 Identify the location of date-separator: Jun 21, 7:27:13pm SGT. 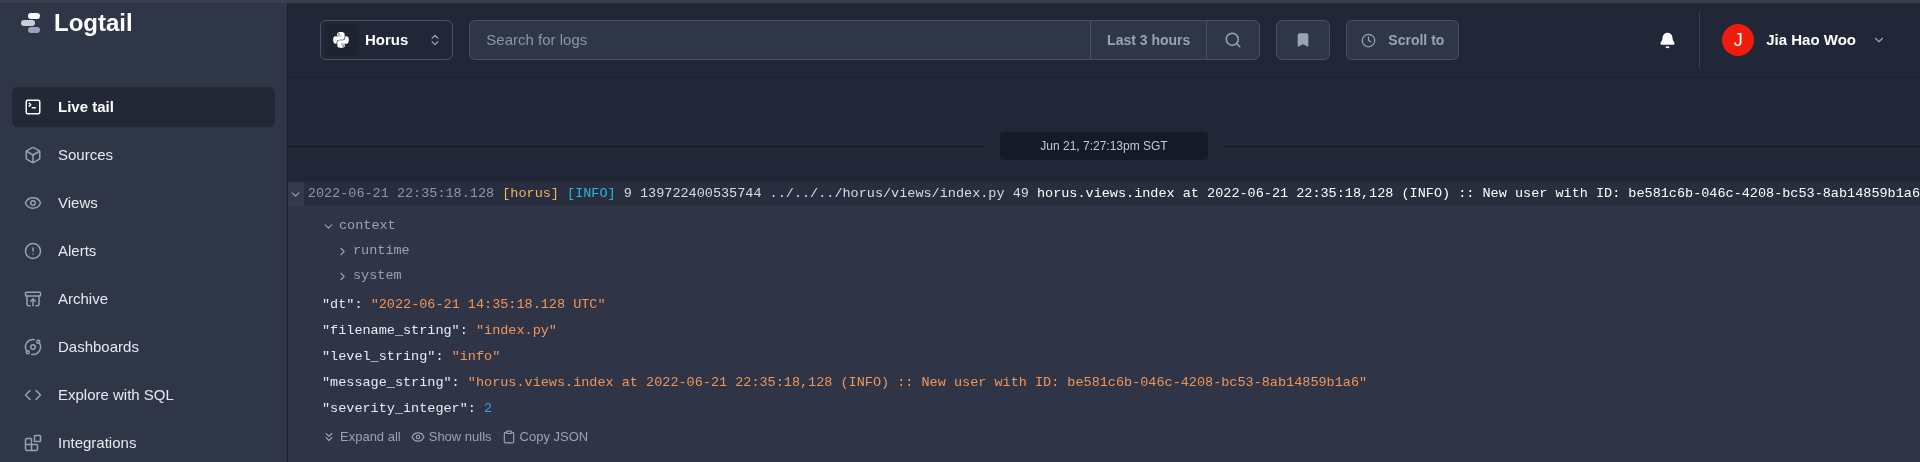
(1104, 146).